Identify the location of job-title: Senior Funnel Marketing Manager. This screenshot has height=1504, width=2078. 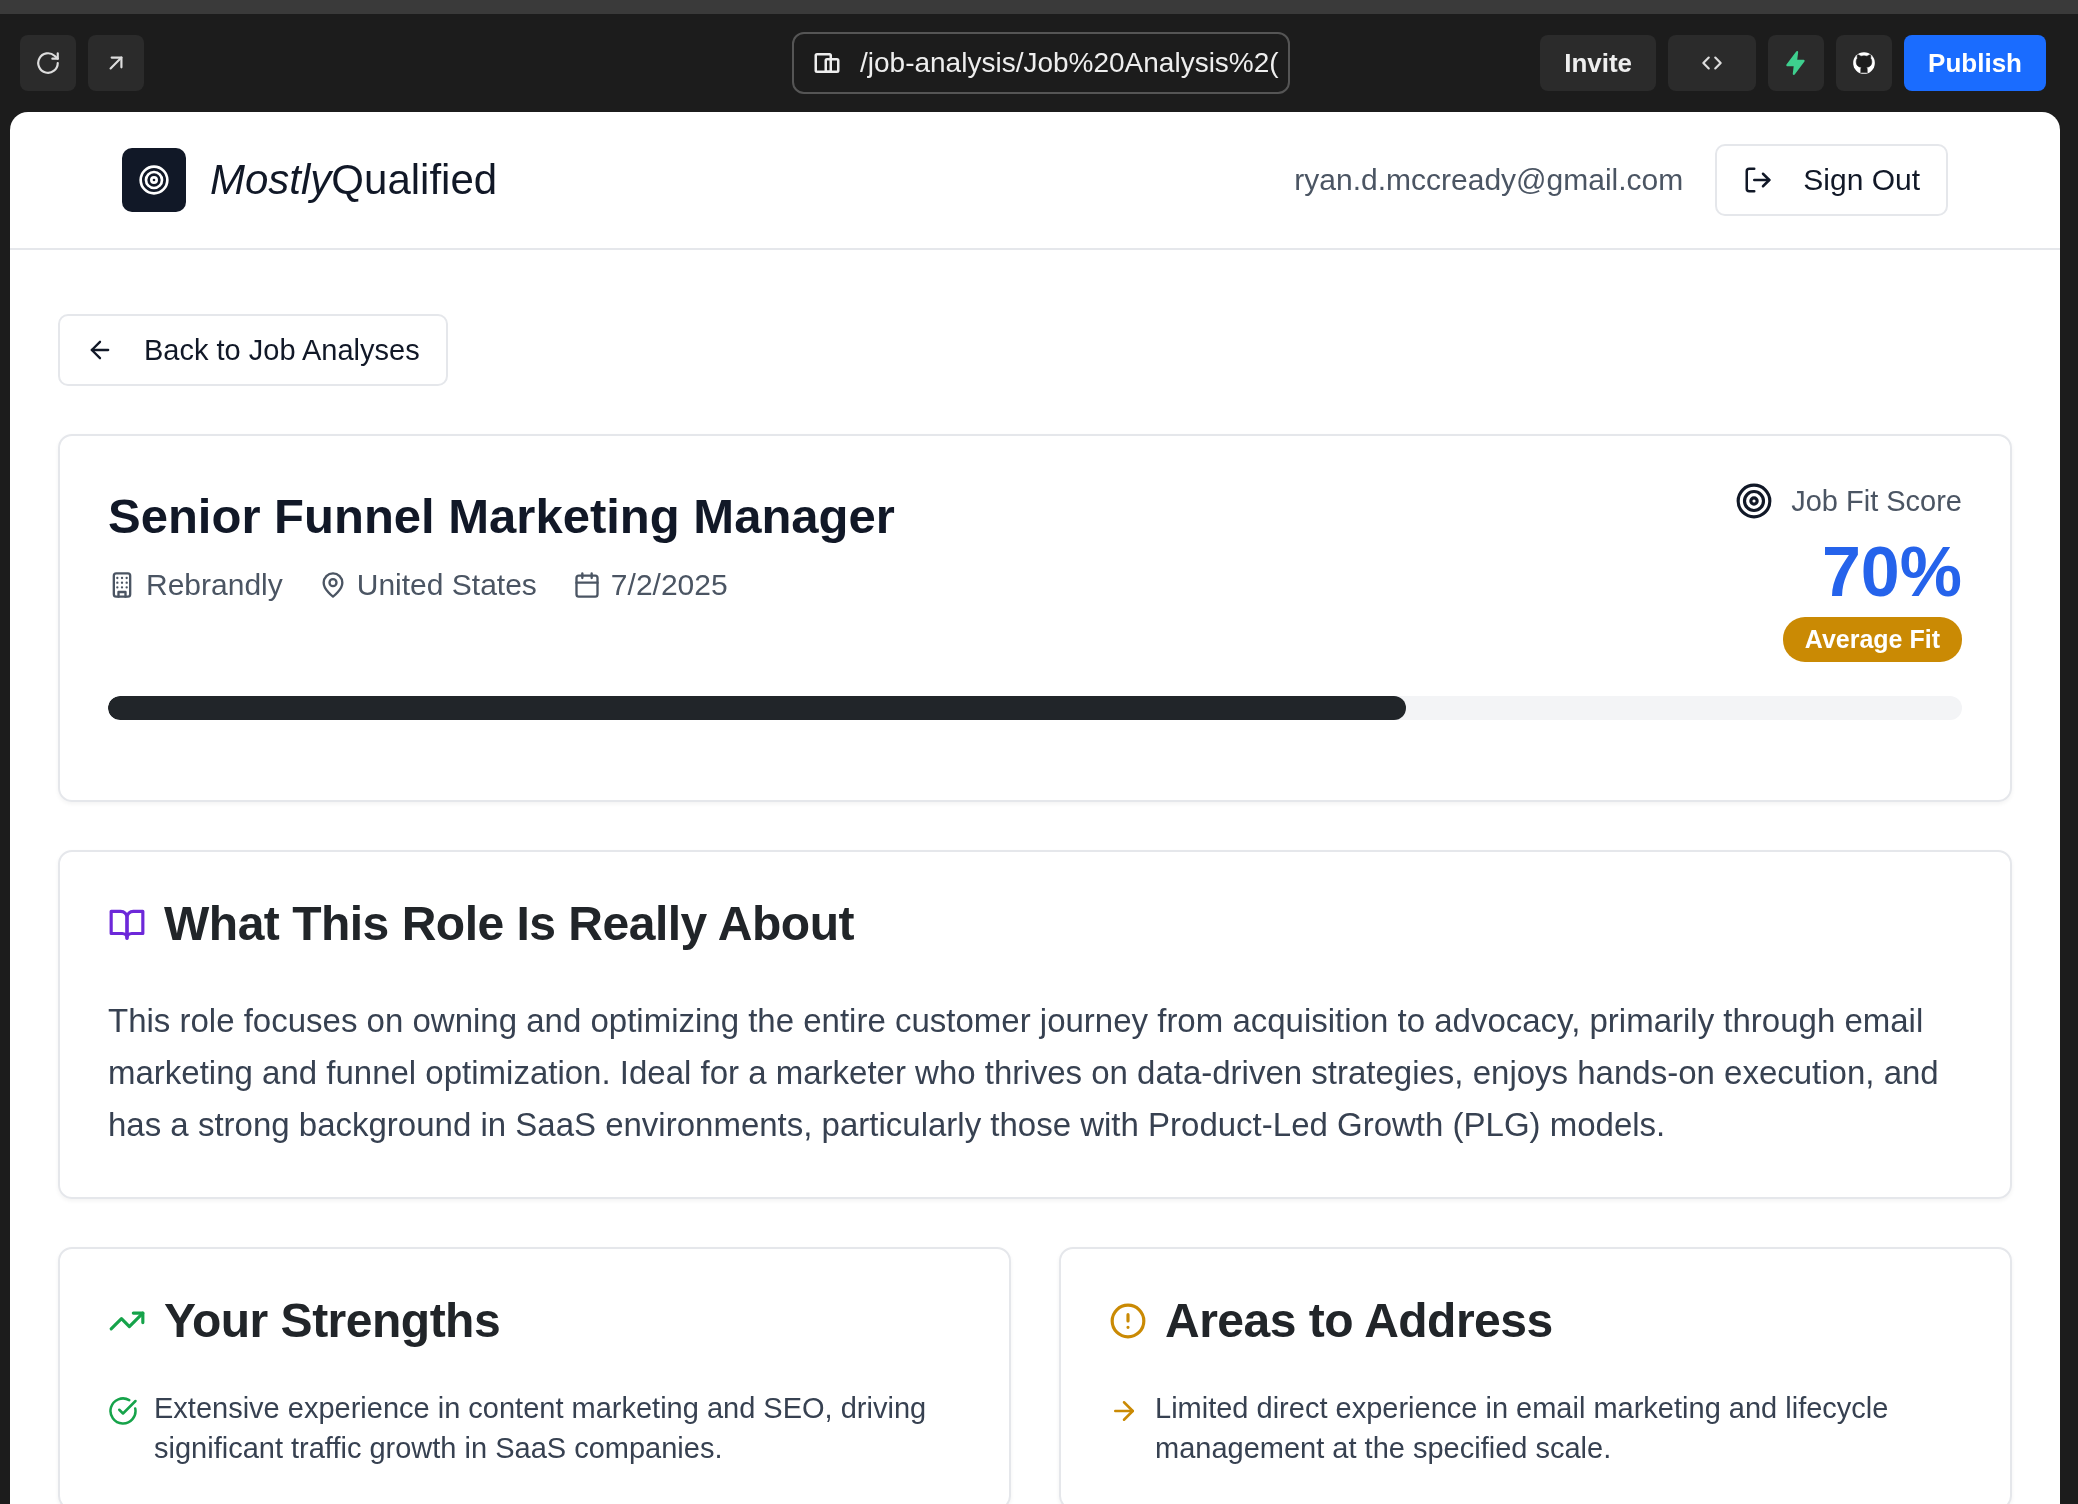
(501, 516).